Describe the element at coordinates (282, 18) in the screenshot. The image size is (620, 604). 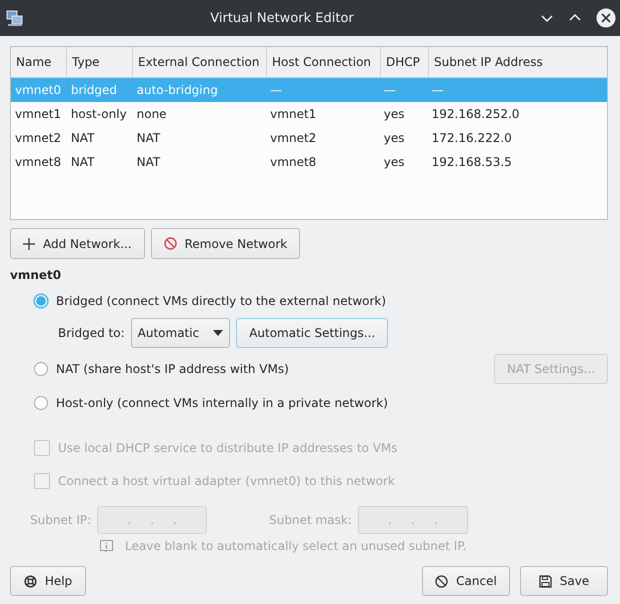
I see `window-title: Virtual Network Editor` at that location.